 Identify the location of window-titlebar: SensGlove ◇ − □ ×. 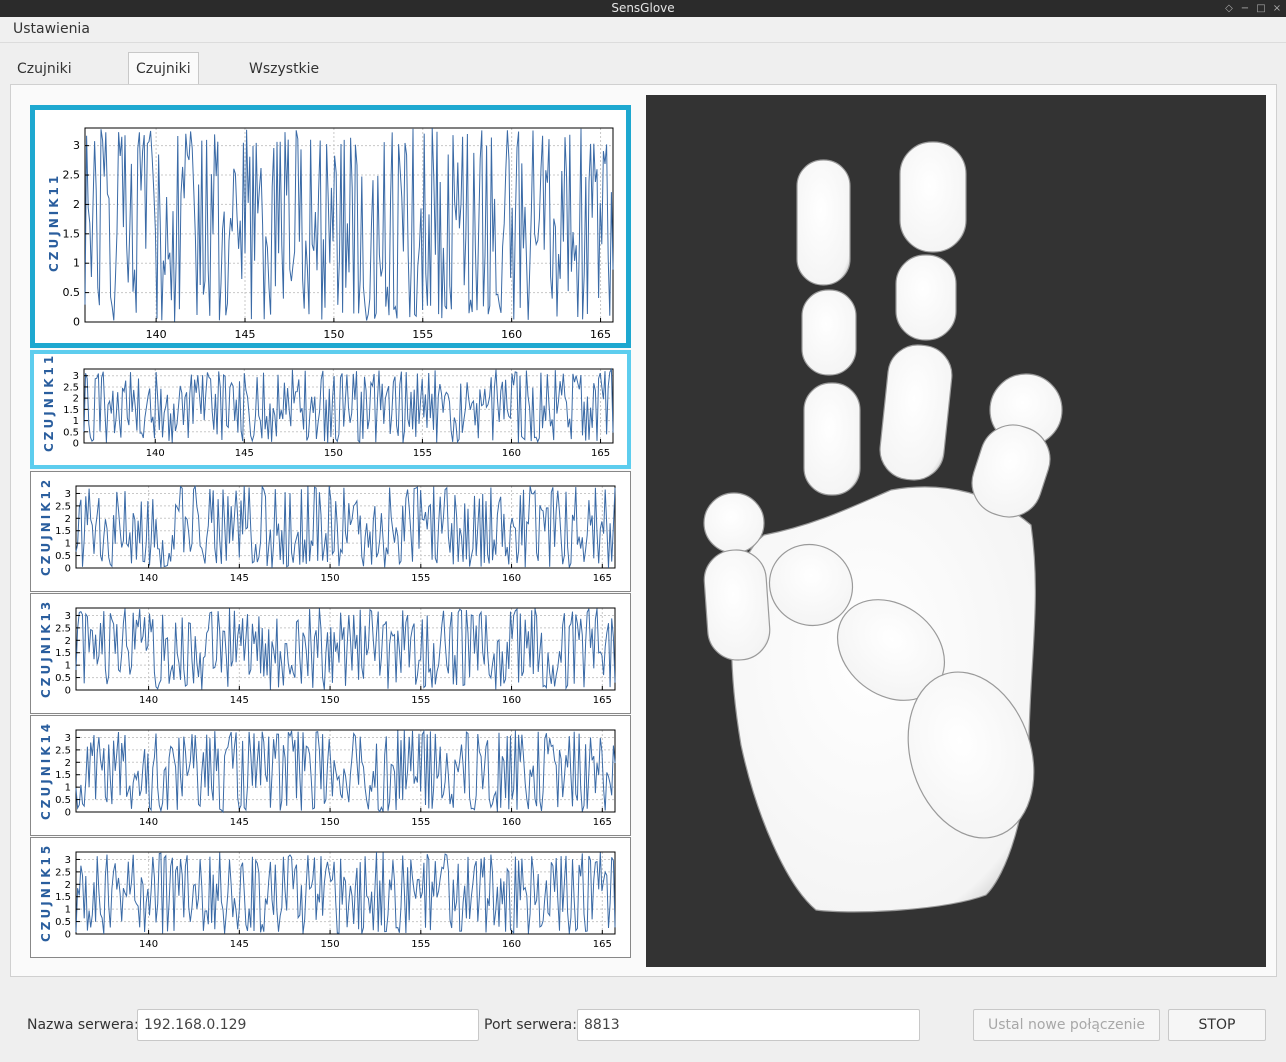
(643, 8).